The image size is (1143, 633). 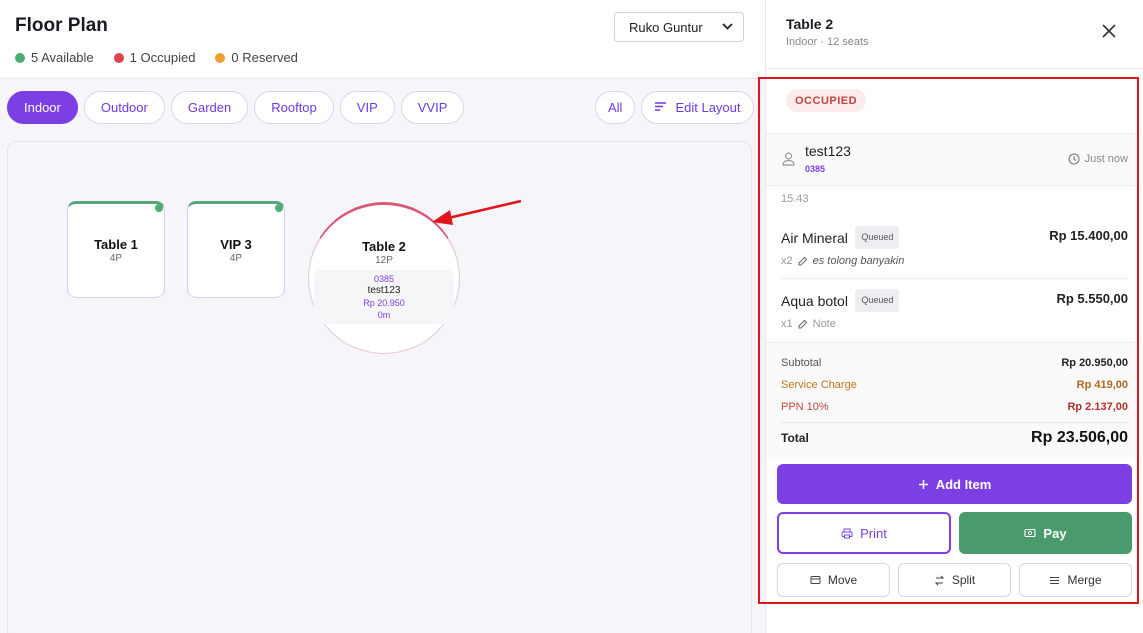 I want to click on panel-title: Table 2, so click(x=810, y=24).